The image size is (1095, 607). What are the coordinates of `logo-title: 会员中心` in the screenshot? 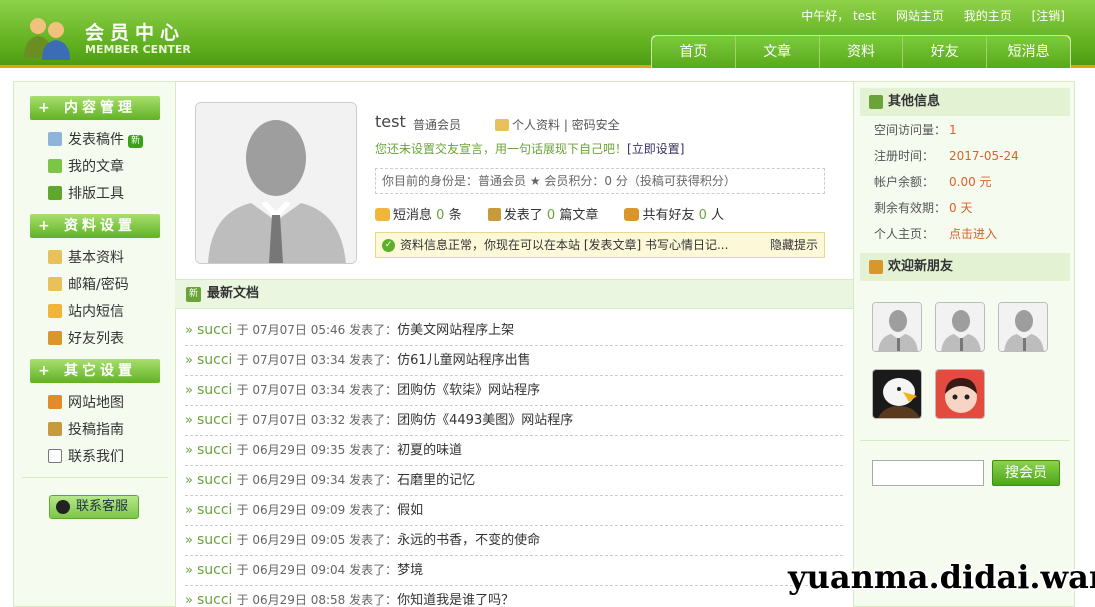 It's located at (135, 33).